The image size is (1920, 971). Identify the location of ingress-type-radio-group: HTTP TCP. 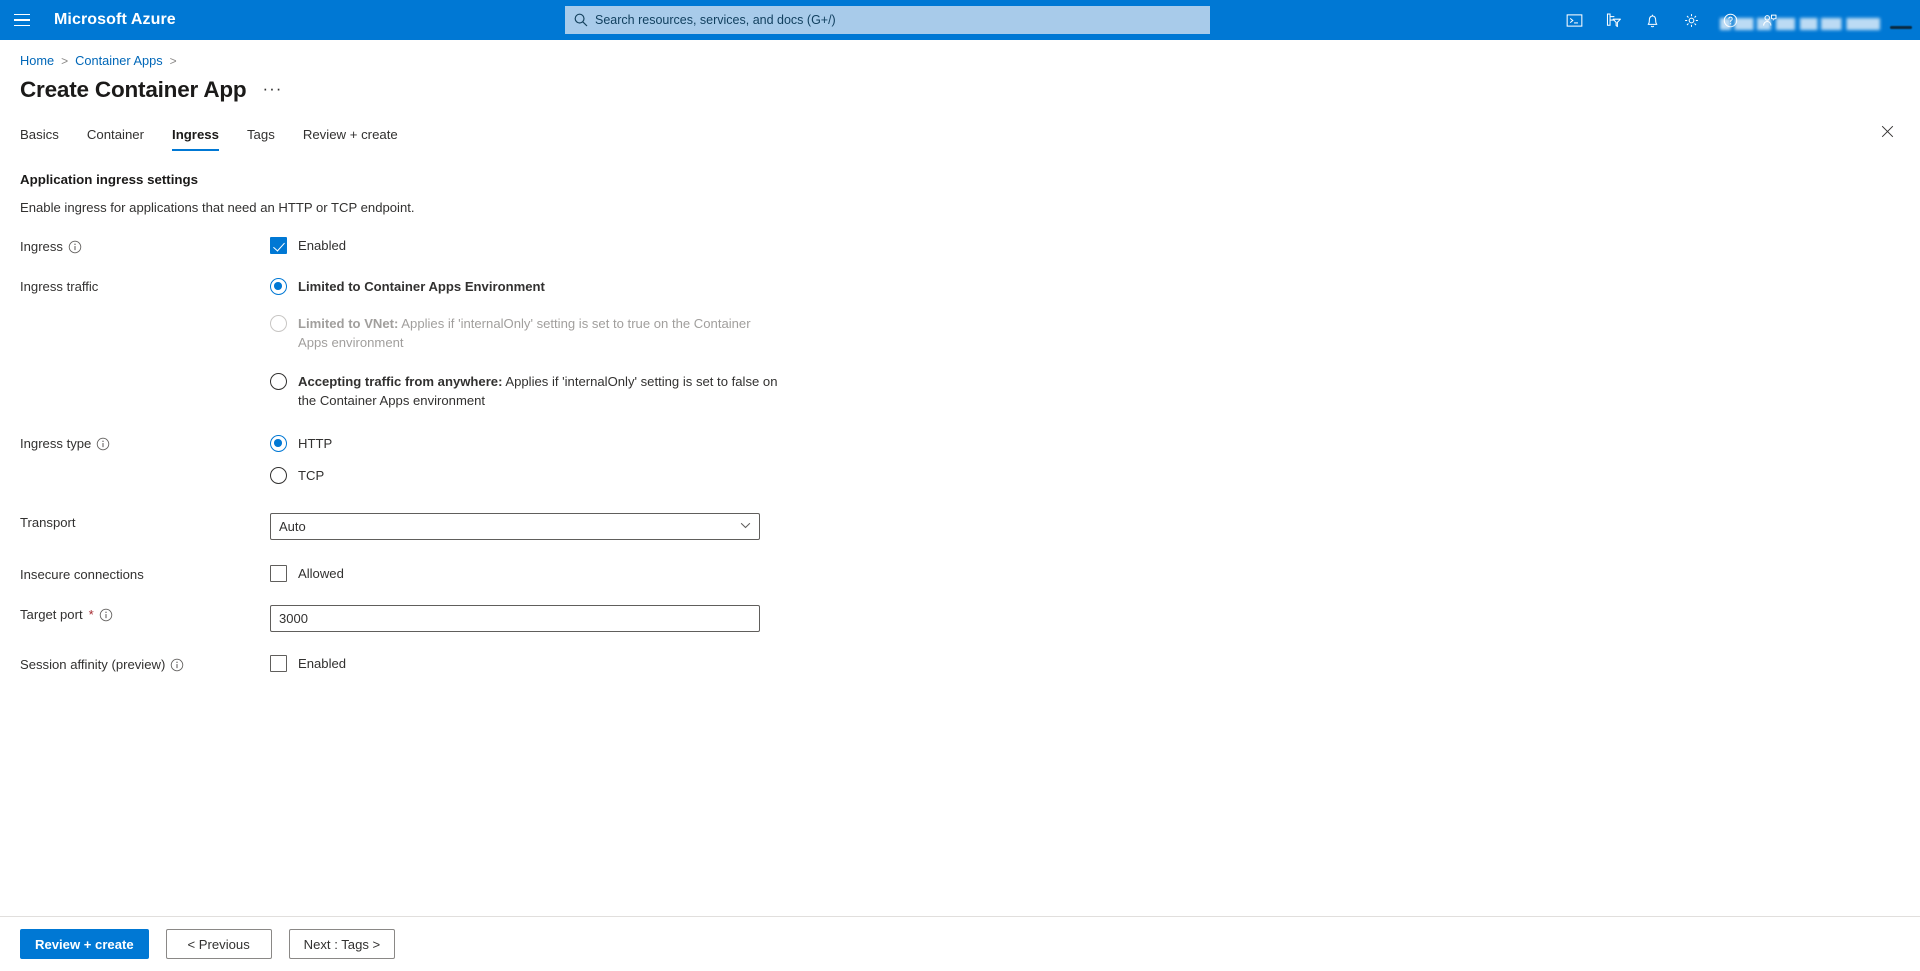
(1095, 459).